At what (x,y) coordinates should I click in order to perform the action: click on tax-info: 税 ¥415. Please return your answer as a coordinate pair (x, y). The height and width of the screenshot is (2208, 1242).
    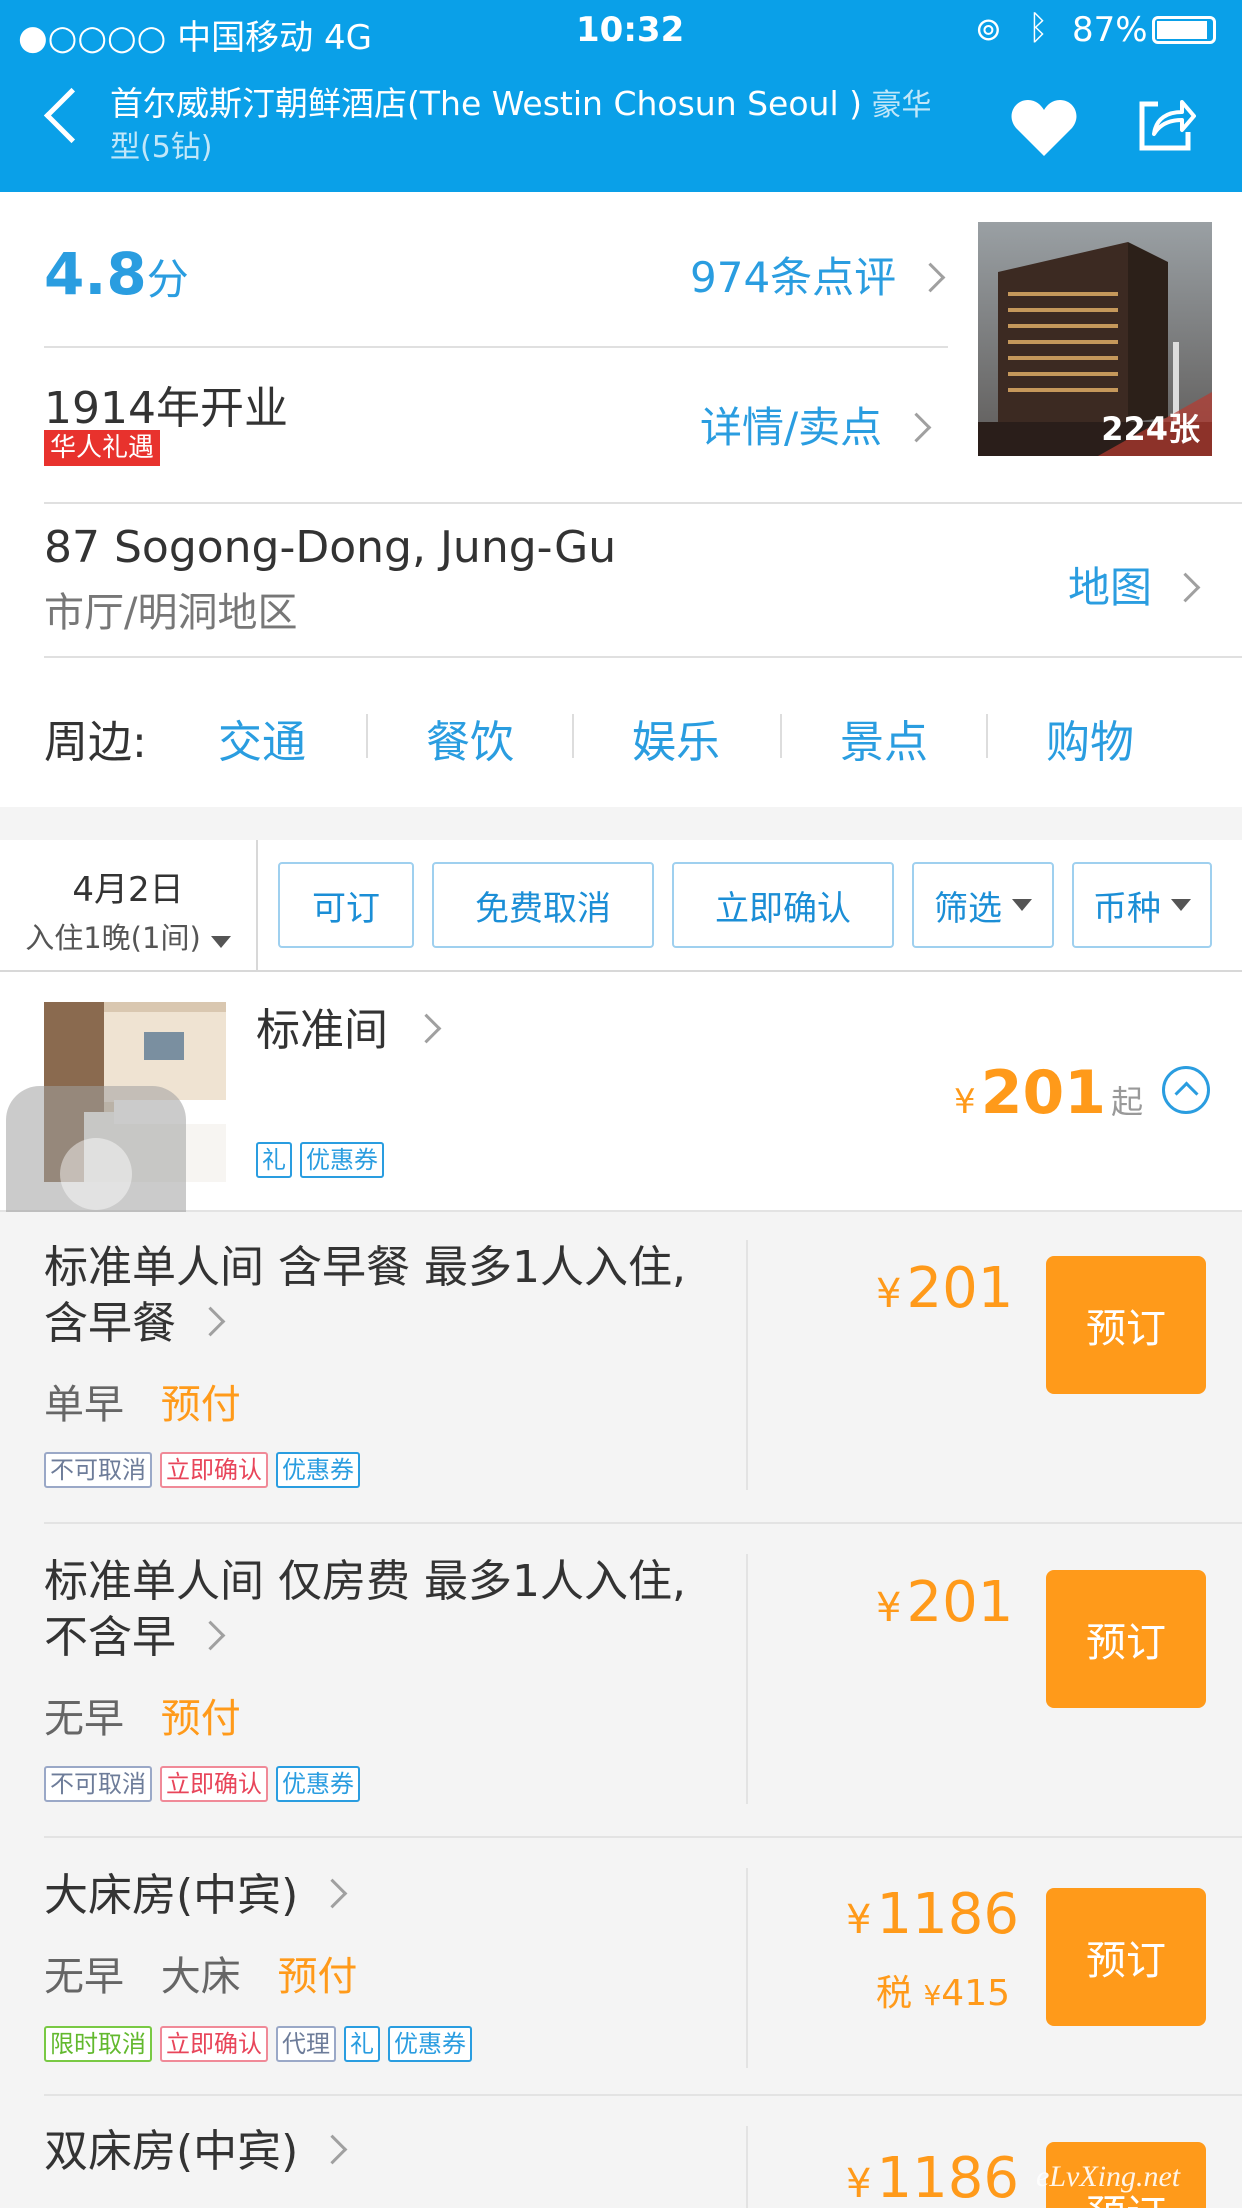
    Looking at the image, I should click on (943, 1990).